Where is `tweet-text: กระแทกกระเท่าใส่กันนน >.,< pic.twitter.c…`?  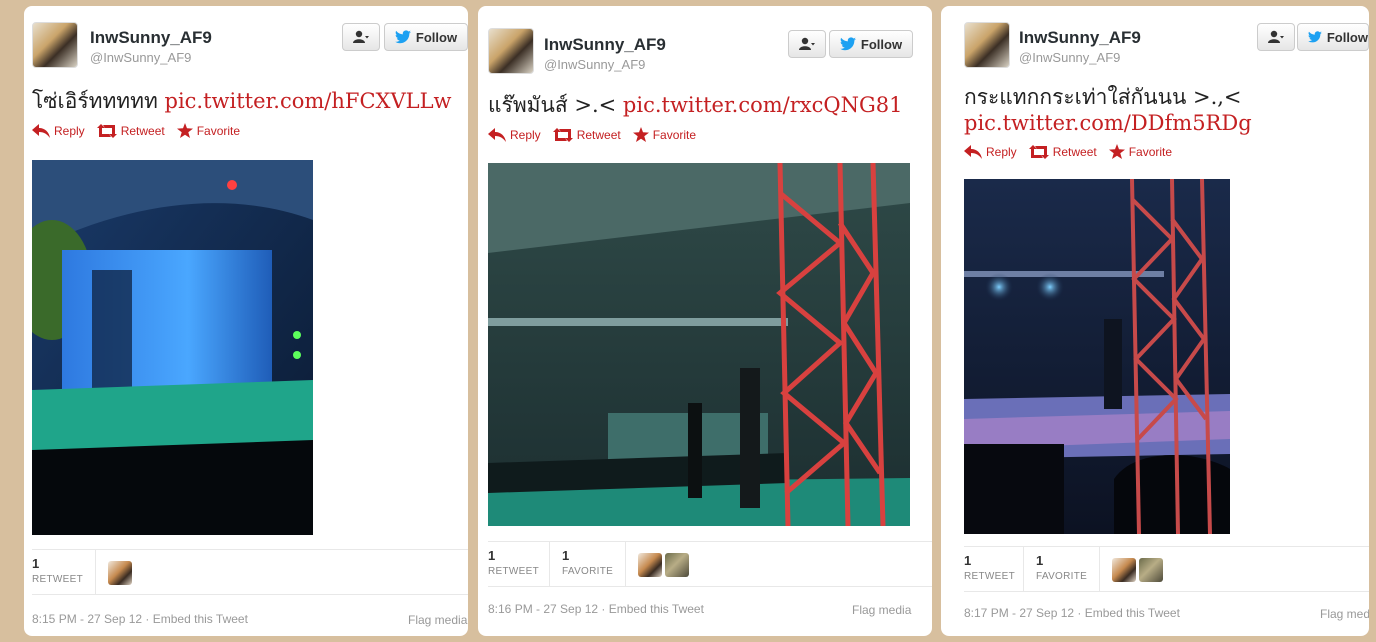 tweet-text: กระแทกกระเท่าใส่กันนน >.,< pic.twitter.c… is located at coordinates (1159, 110).